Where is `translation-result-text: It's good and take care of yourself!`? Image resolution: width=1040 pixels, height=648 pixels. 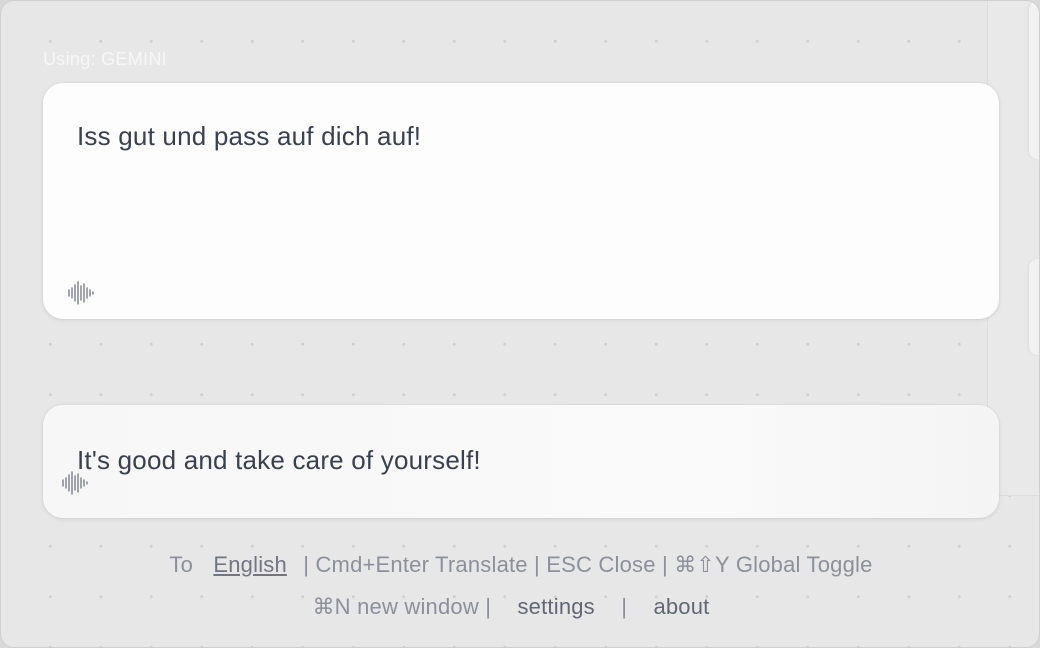 translation-result-text: It's good and take care of yourself! is located at coordinates (279, 460).